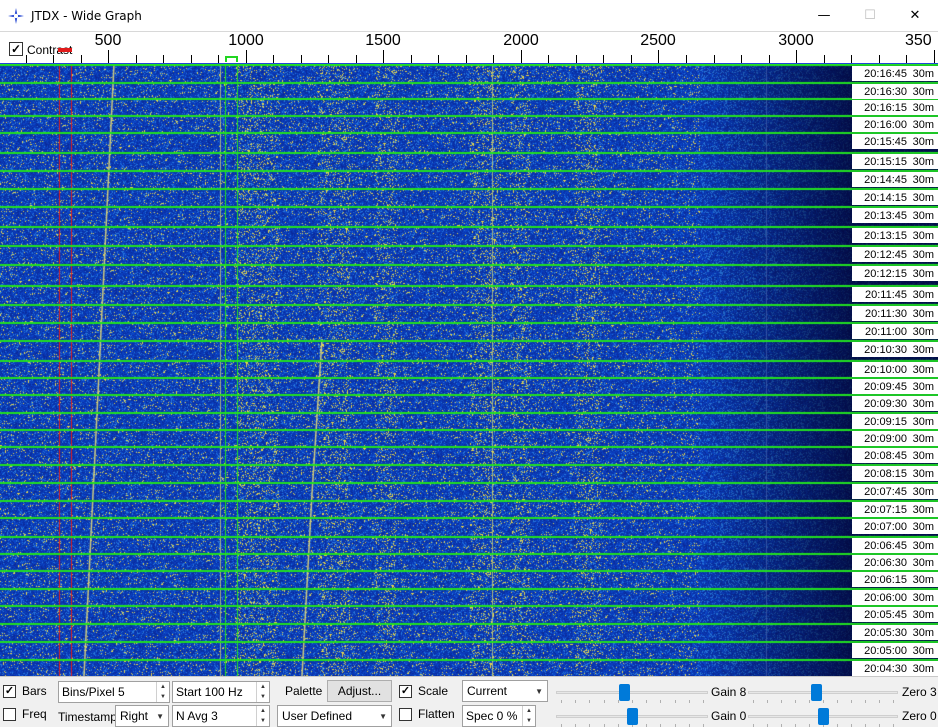 Image resolution: width=938 pixels, height=727 pixels. Describe the element at coordinates (895, 107) in the screenshot. I see `timestamp-row: 20:16:15 30m` at that location.